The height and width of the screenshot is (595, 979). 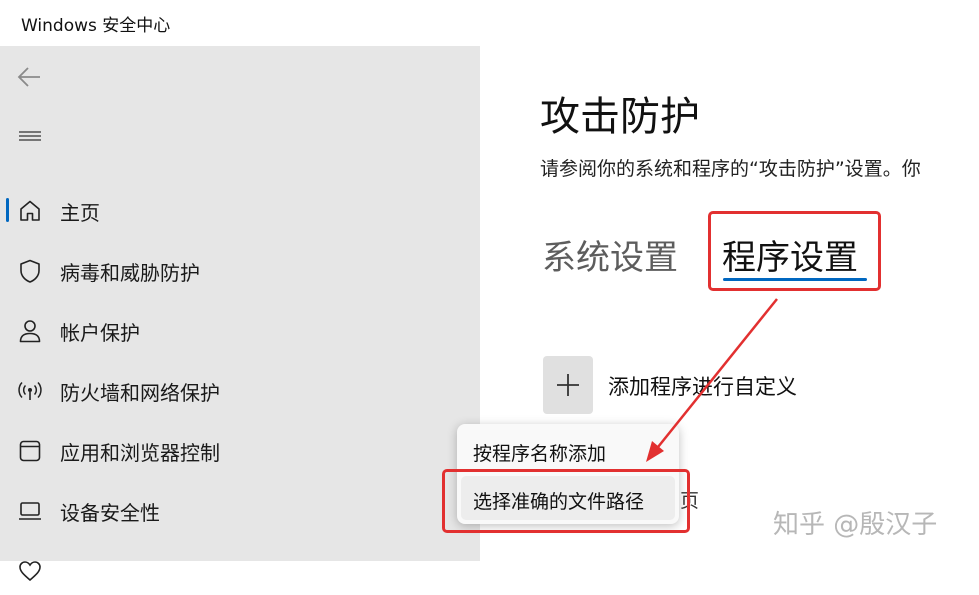 What do you see at coordinates (235, 510) in the screenshot?
I see `sidebar-item-device-security: 设备安全性` at bounding box center [235, 510].